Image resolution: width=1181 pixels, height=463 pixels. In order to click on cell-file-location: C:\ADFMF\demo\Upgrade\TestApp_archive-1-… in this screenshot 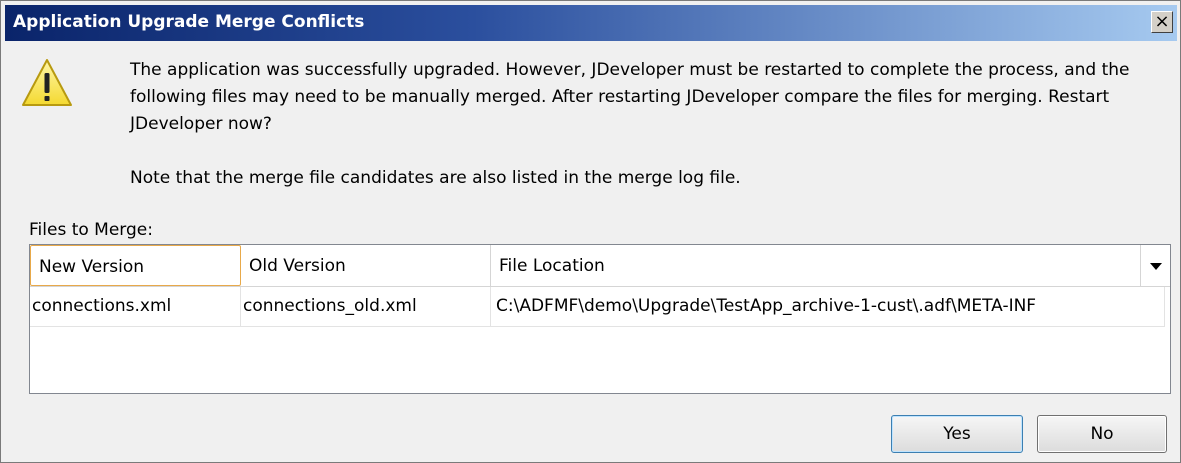, I will do `click(828, 306)`.